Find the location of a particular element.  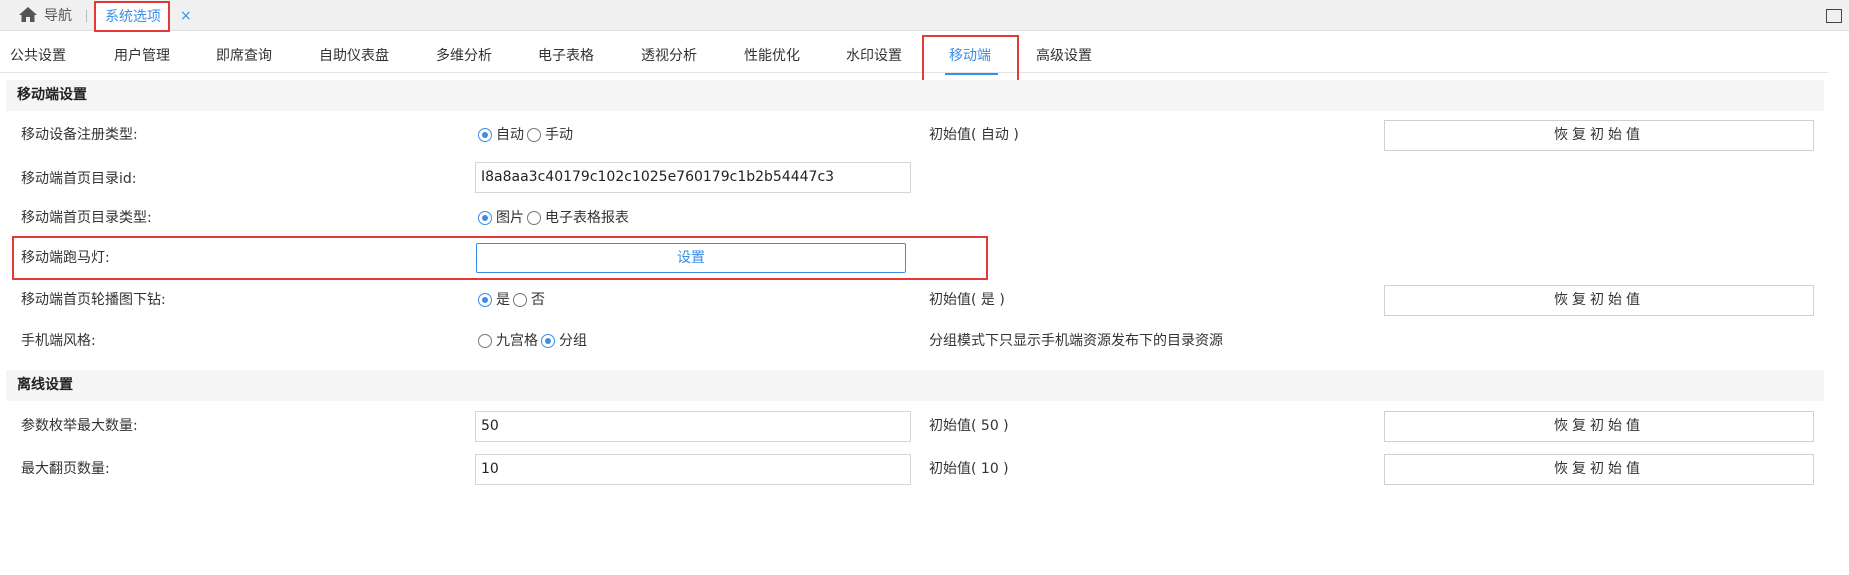

tab-divider is located at coordinates (86, 16).